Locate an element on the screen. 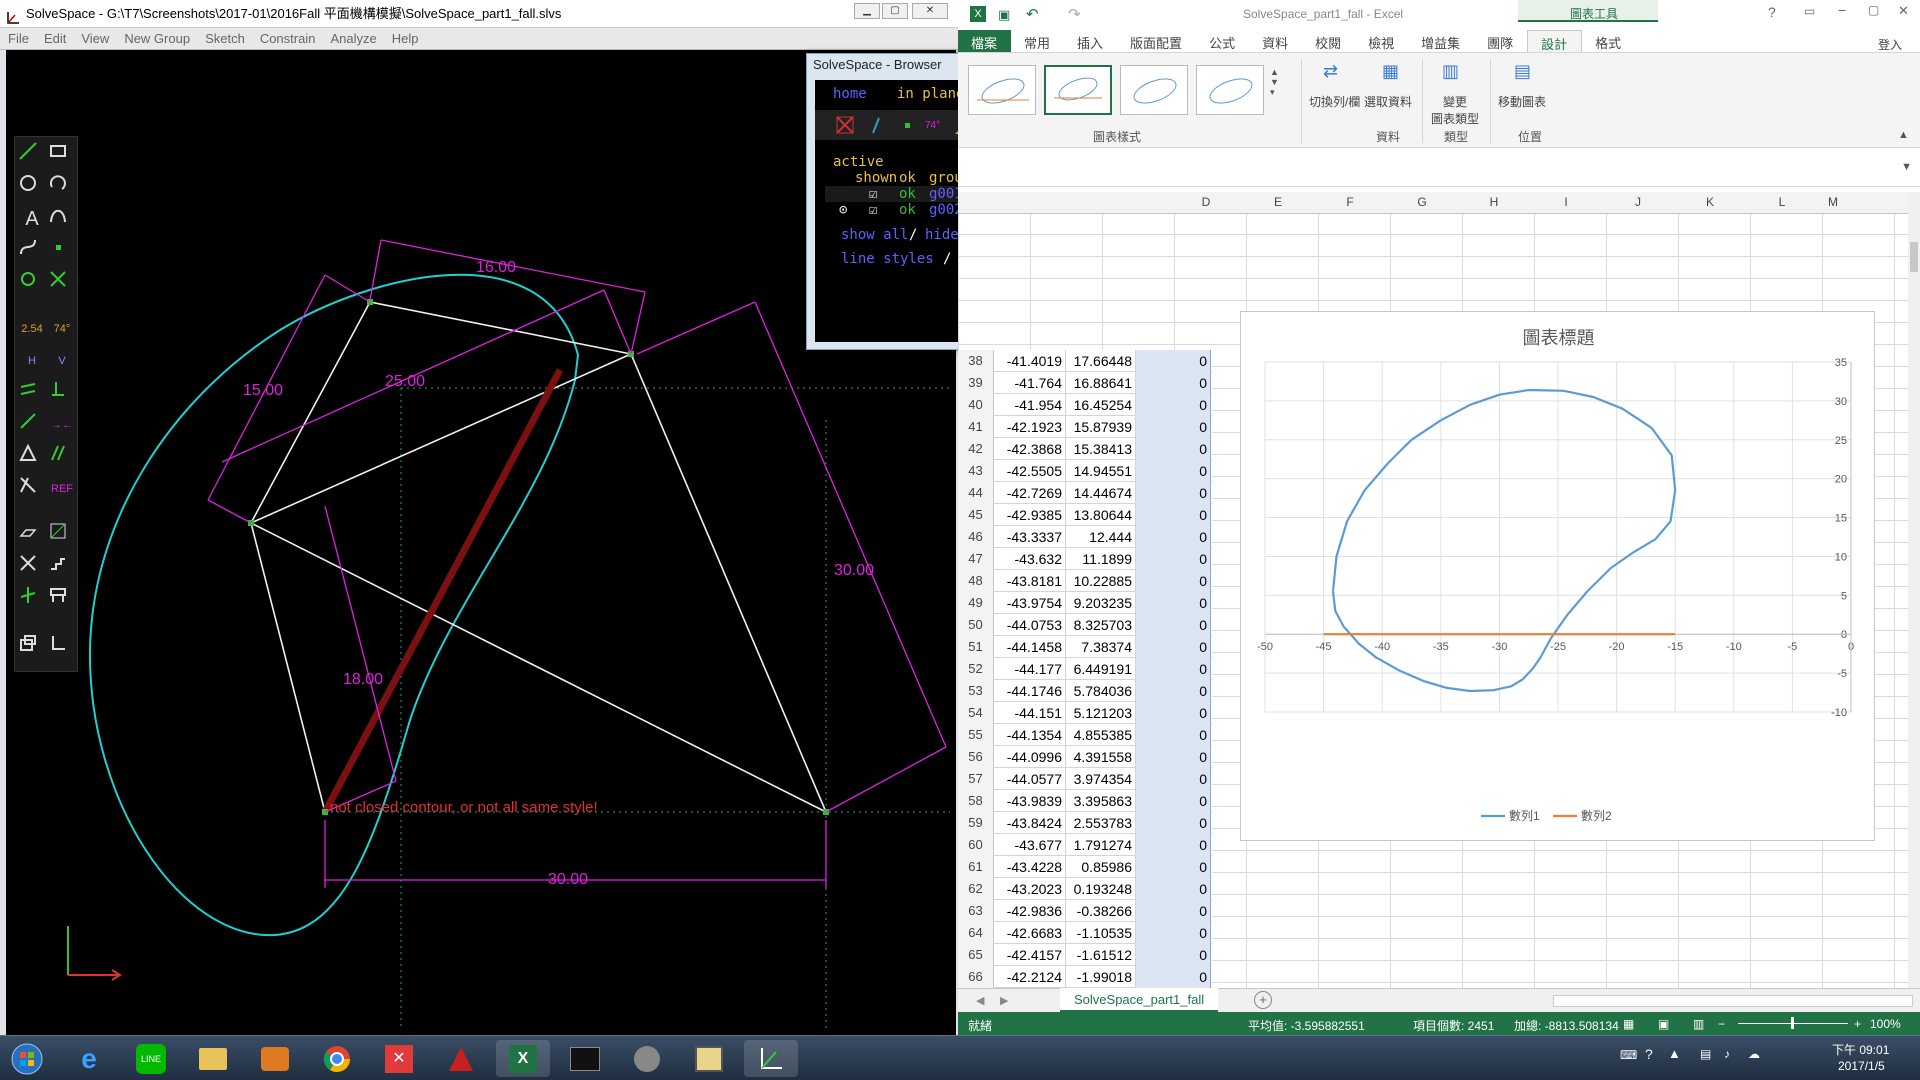 The image size is (1920, 1080). switch-row-column-icon: ⇄ is located at coordinates (1330, 71).